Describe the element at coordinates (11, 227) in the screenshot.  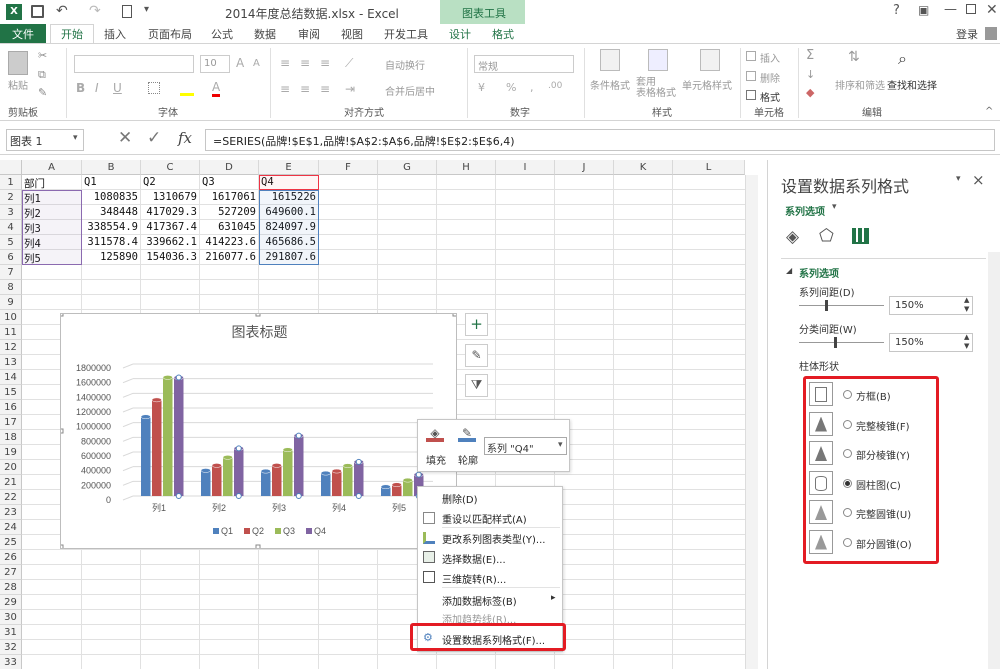
I see `row-header: 4` at that location.